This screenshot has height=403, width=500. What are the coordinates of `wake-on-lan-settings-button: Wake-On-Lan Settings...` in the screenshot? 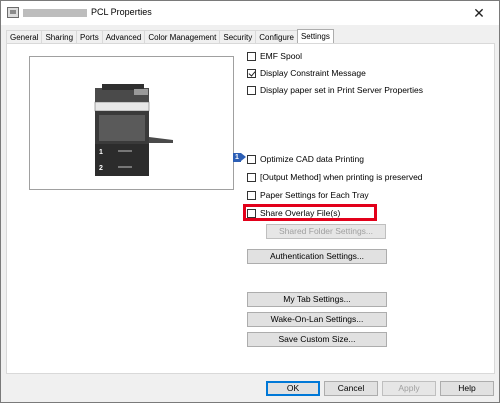 It's located at (317, 319).